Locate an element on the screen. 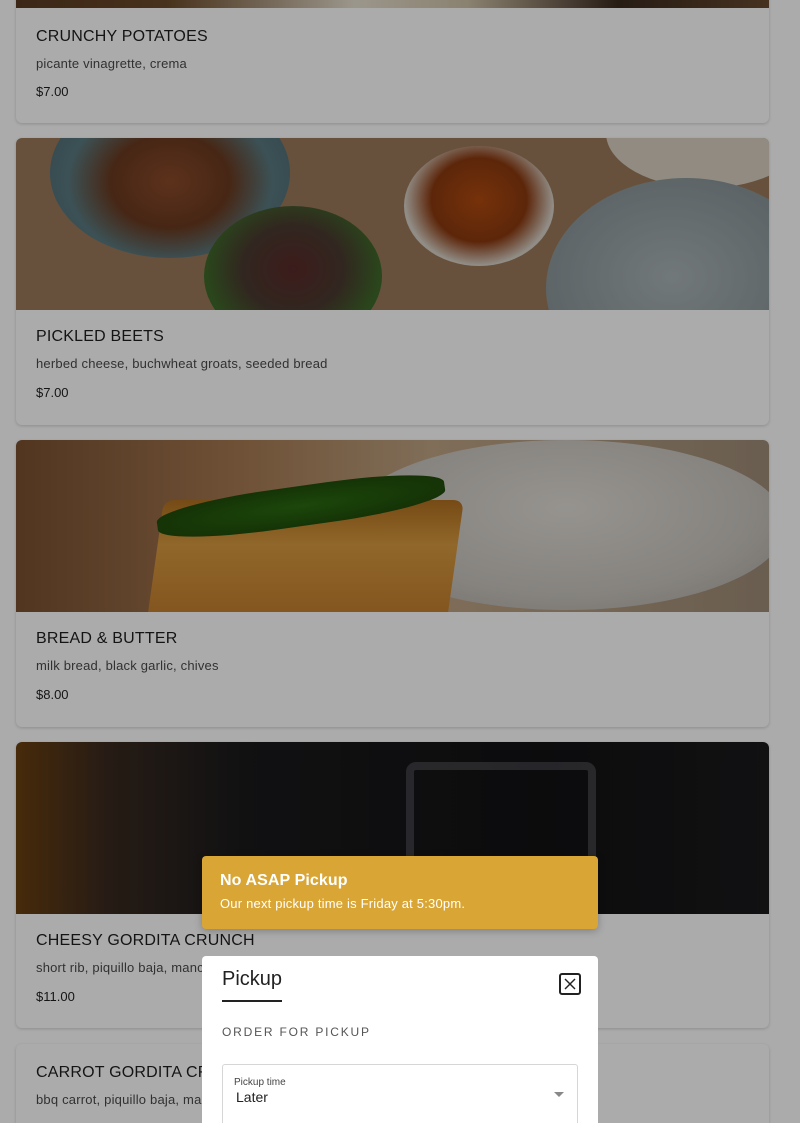 Image resolution: width=800 pixels, height=1123 pixels. dialog-title: Pickup is located at coordinates (252, 985).